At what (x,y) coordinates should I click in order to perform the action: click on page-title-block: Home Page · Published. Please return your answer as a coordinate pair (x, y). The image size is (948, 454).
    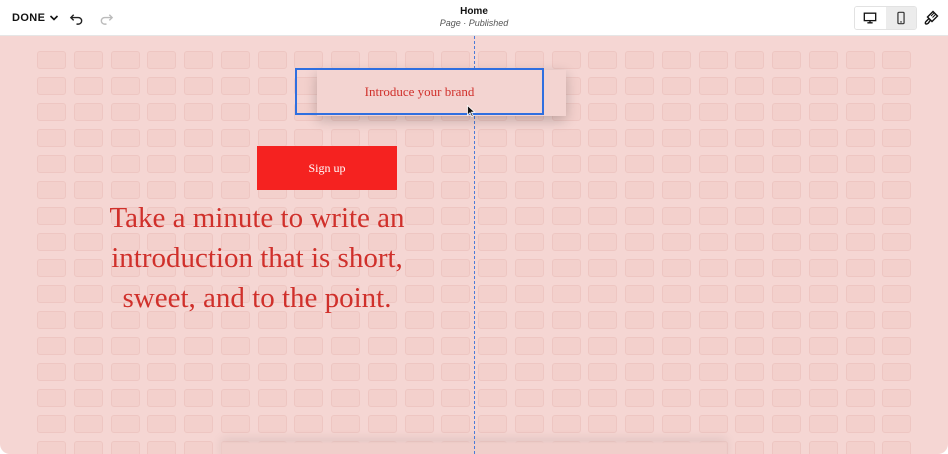
    Looking at the image, I should click on (474, 17).